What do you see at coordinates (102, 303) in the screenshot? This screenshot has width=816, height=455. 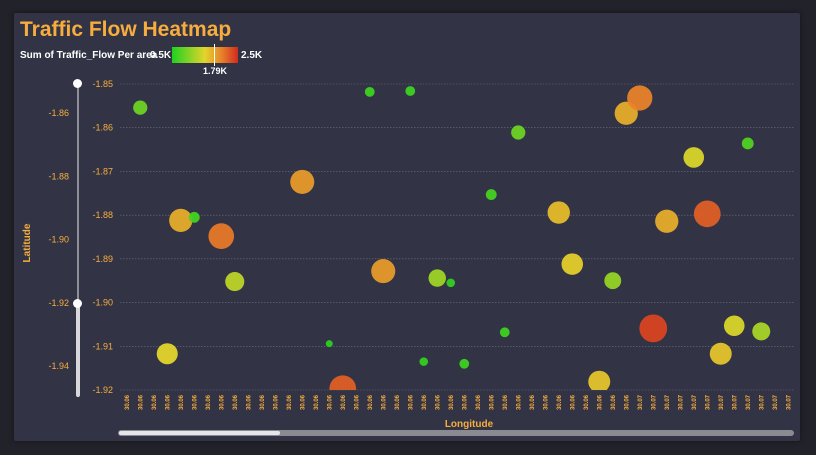 I see `y-tick-label: -1.90` at bounding box center [102, 303].